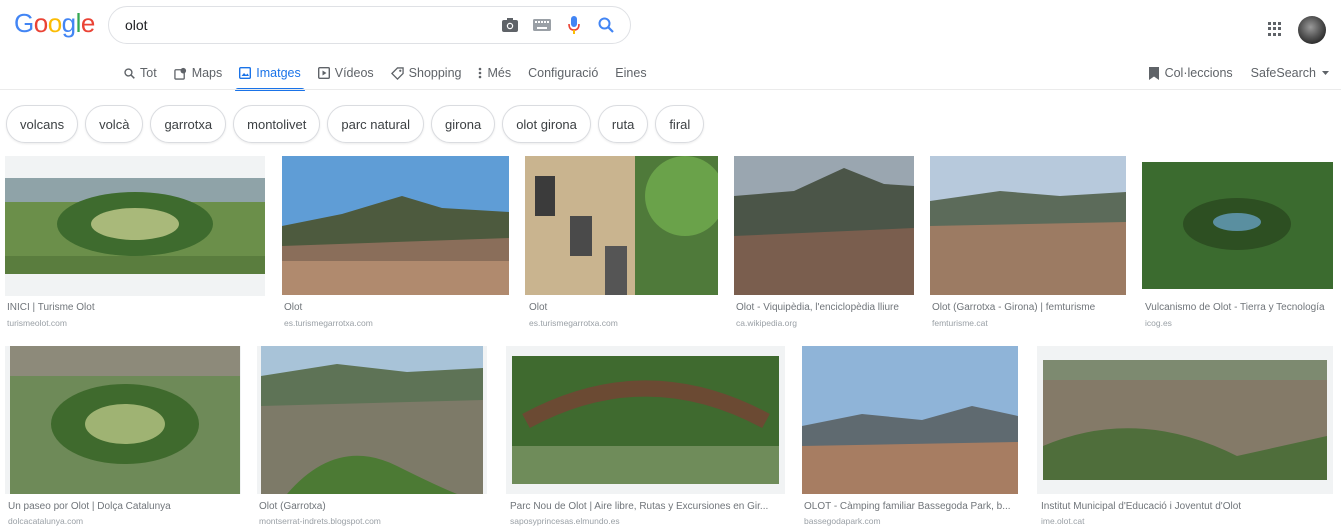  Describe the element at coordinates (546, 124) in the screenshot. I see `chip: olot girona` at that location.